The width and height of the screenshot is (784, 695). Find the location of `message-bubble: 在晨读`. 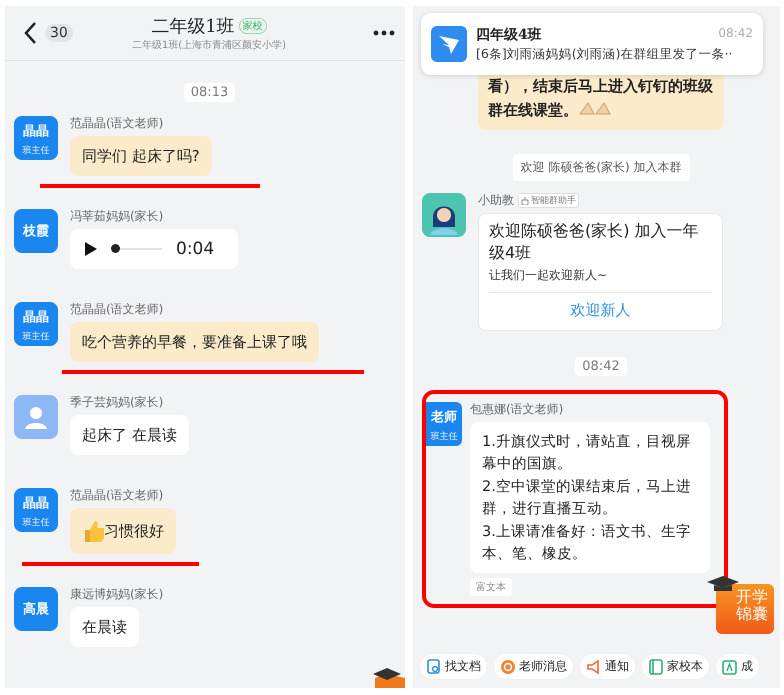

message-bubble: 在晨读 is located at coordinates (104, 627).